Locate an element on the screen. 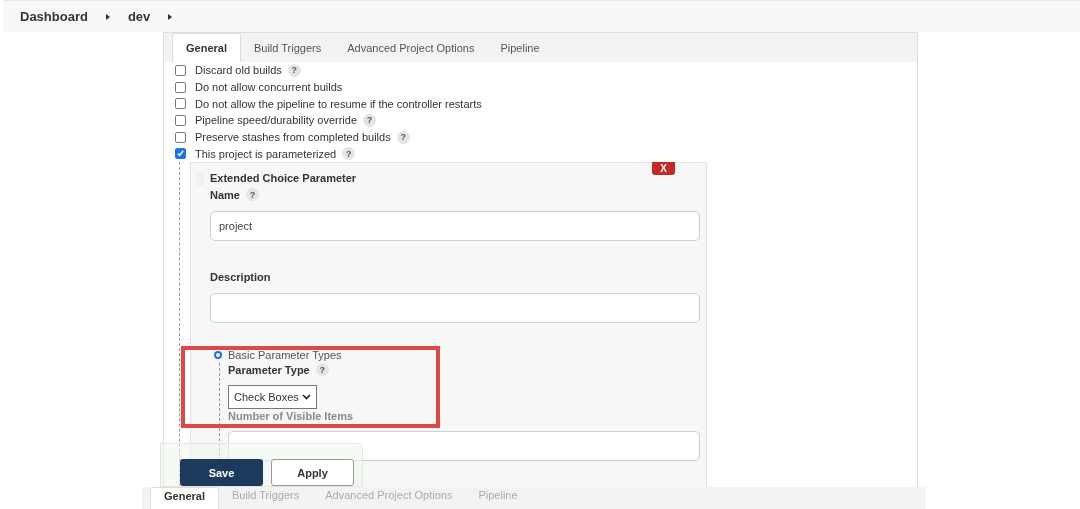 Image resolution: width=1080 pixels, height=509 pixels. tab: Pipeline is located at coordinates (520, 48).